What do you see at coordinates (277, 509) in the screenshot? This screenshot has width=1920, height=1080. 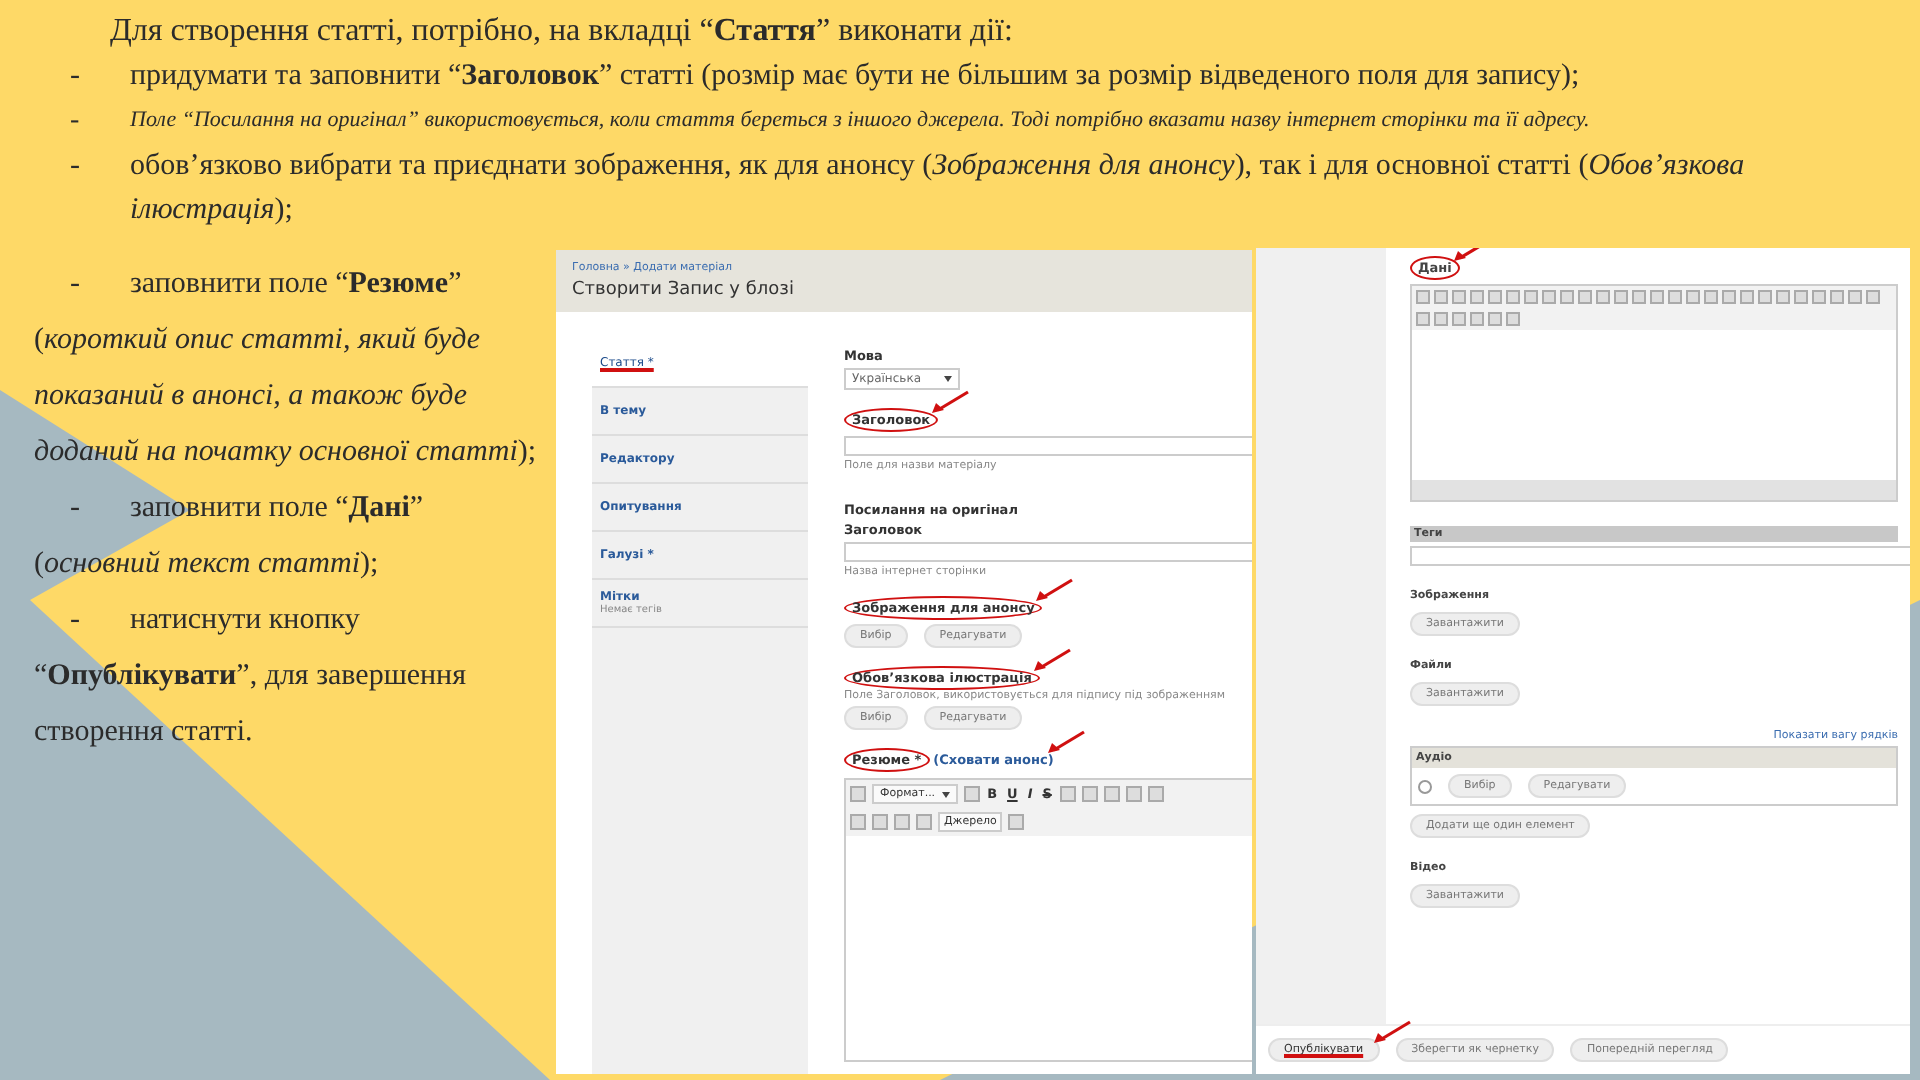 I see `bullet-text: заповнити поле “Дані”` at bounding box center [277, 509].